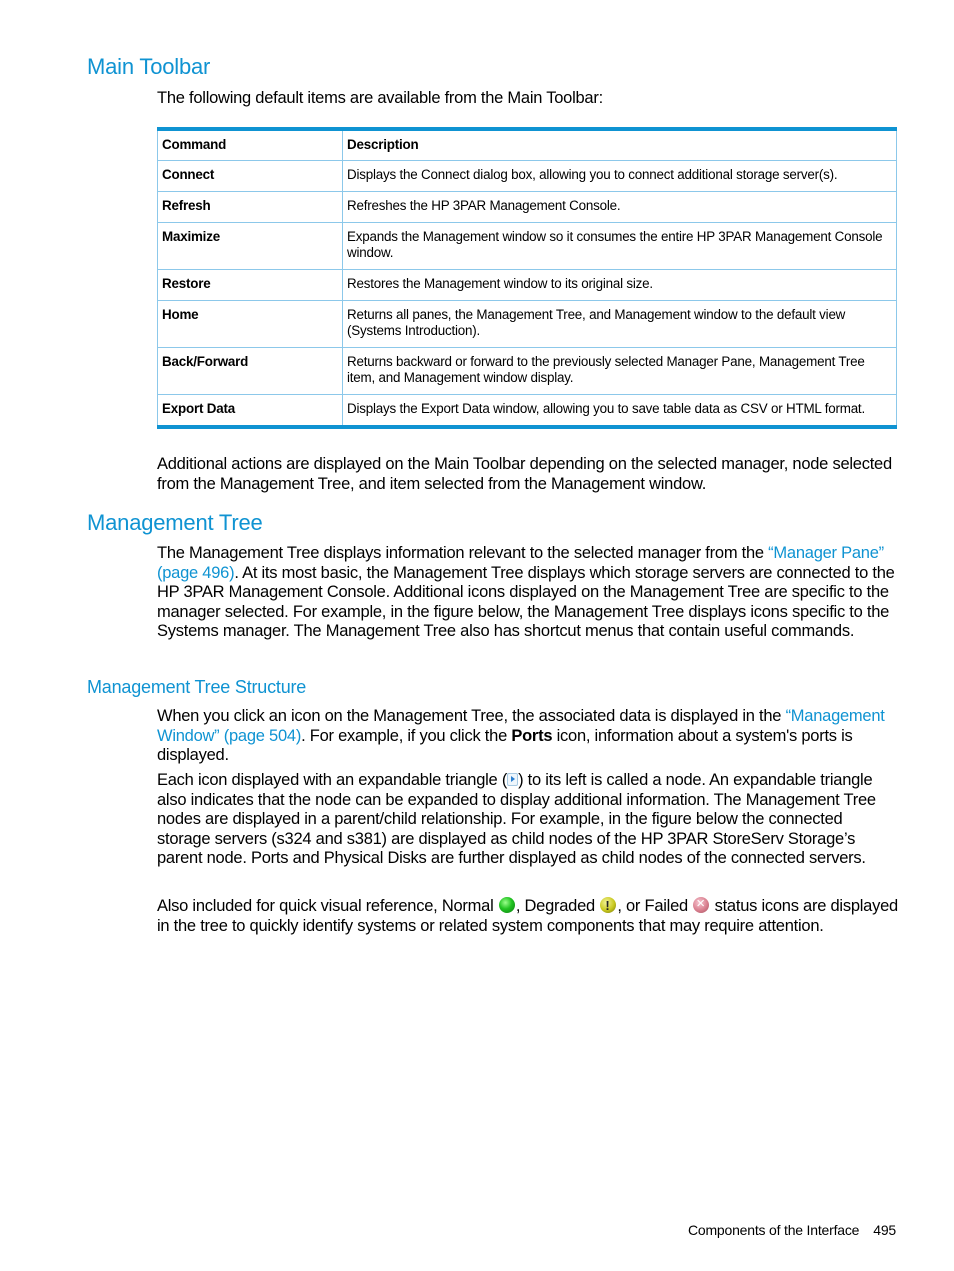 The width and height of the screenshot is (954, 1271). I want to click on table-header-row: Command Description, so click(527, 144).